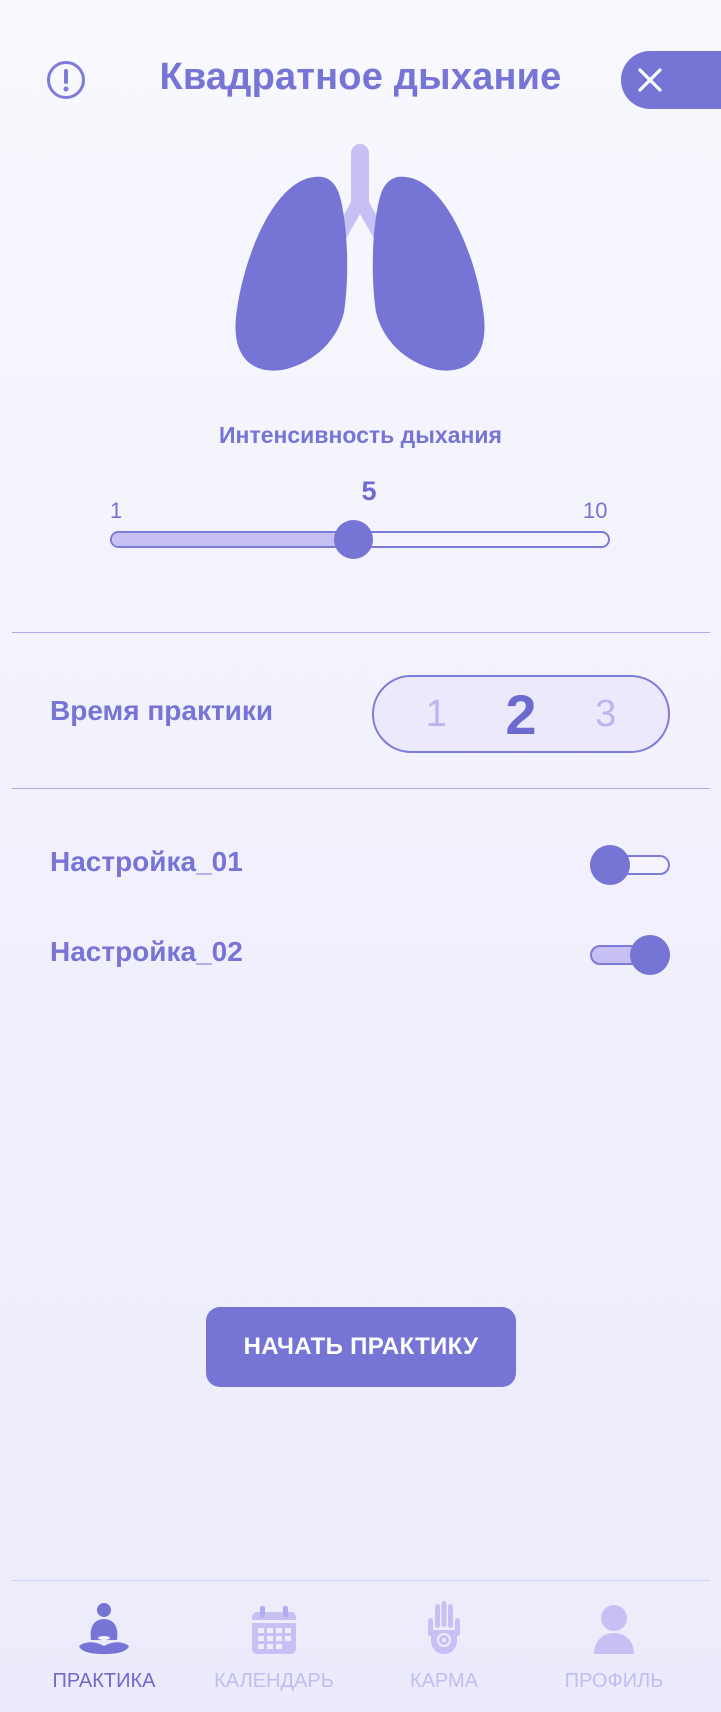 Image resolution: width=721 pixels, height=1712 pixels. What do you see at coordinates (650, 80) in the screenshot?
I see `close-icon` at bounding box center [650, 80].